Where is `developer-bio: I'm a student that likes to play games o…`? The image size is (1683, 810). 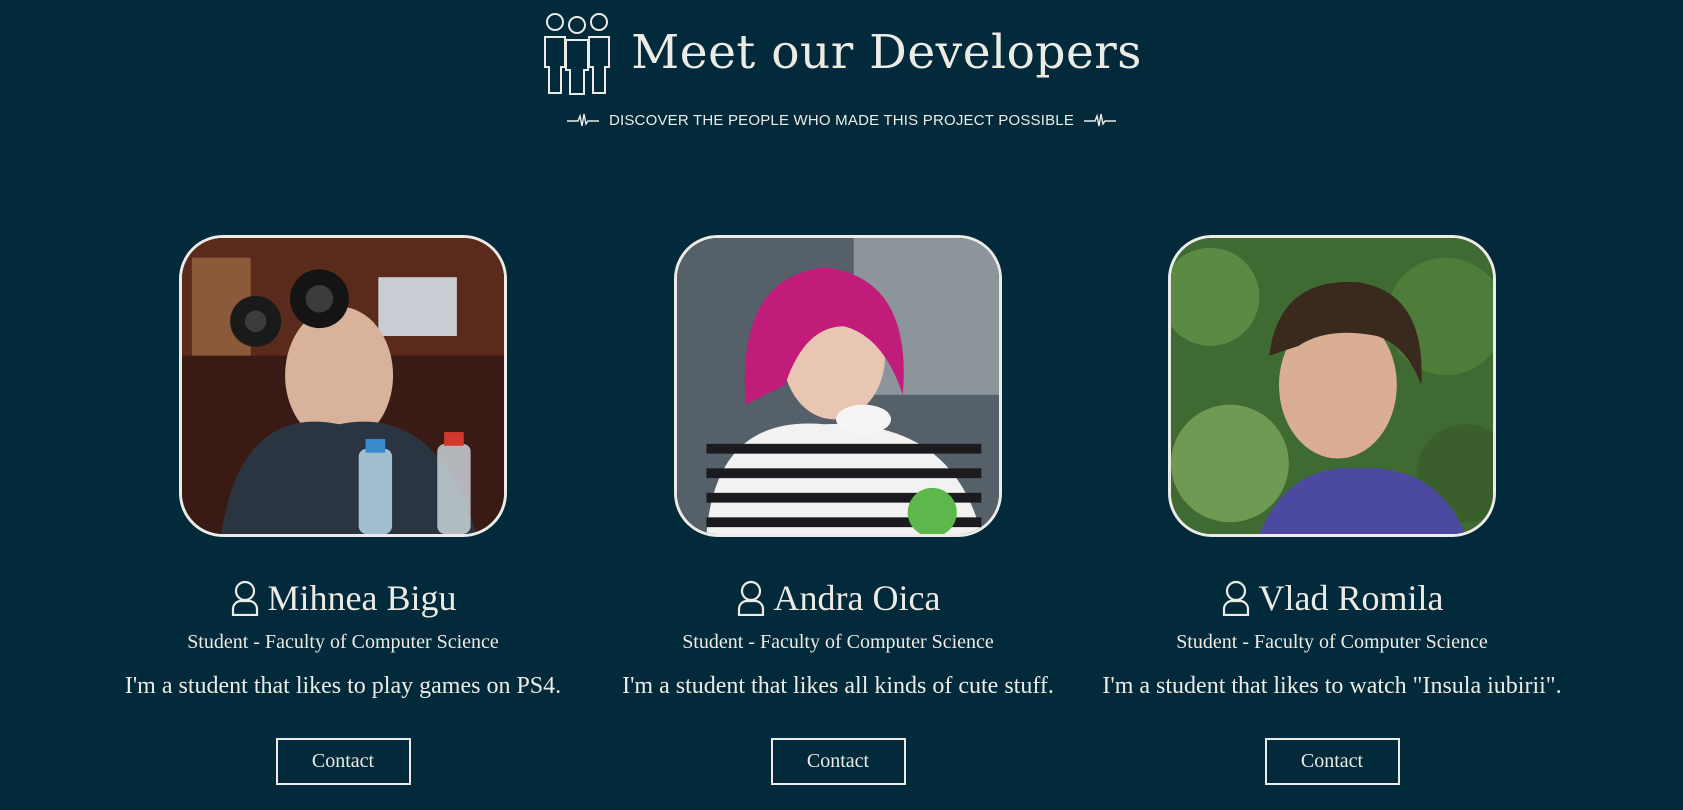
developer-bio: I'm a student that likes to play games o… is located at coordinates (343, 686).